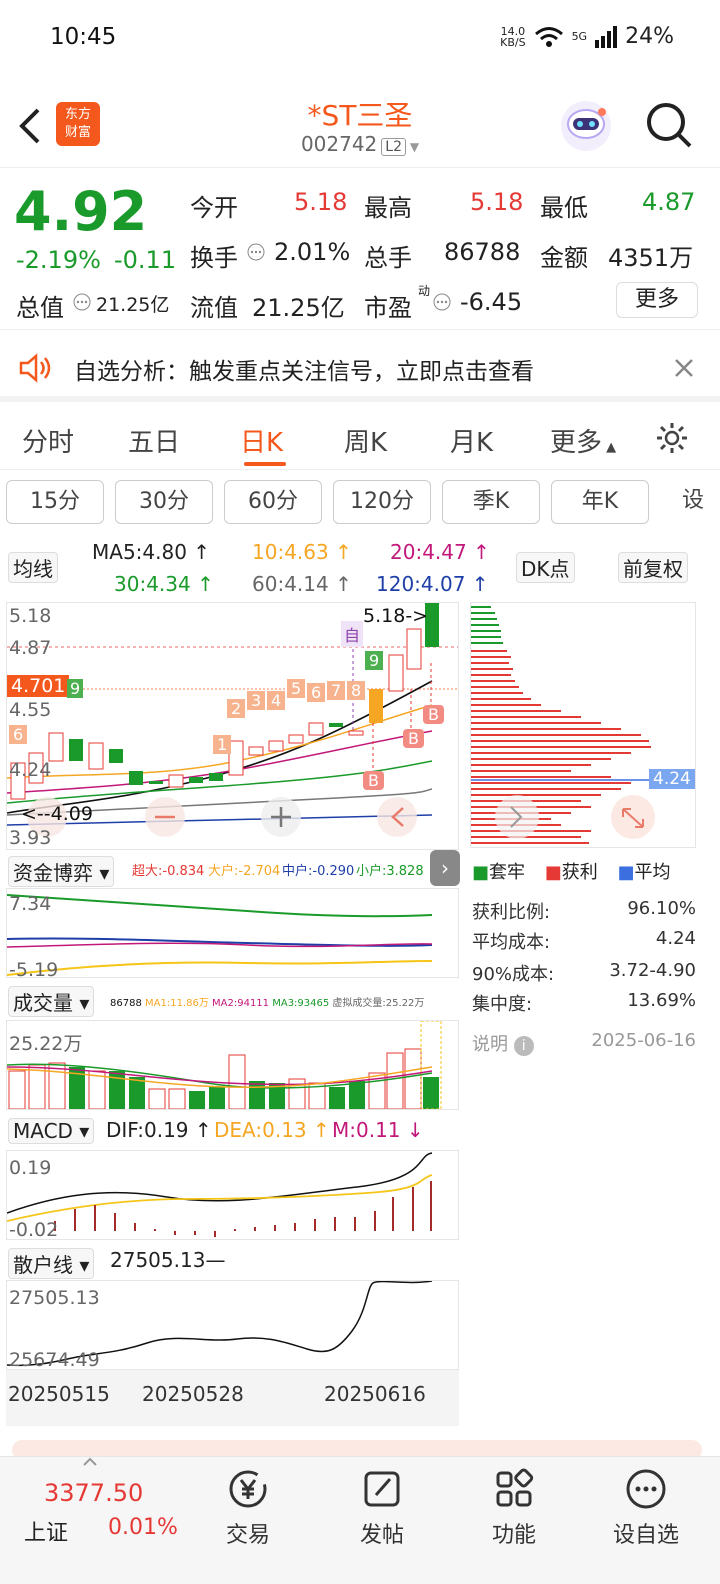 Image resolution: width=720 pixels, height=1584 pixels. I want to click on ma-selector-label: 均线, so click(33, 567).